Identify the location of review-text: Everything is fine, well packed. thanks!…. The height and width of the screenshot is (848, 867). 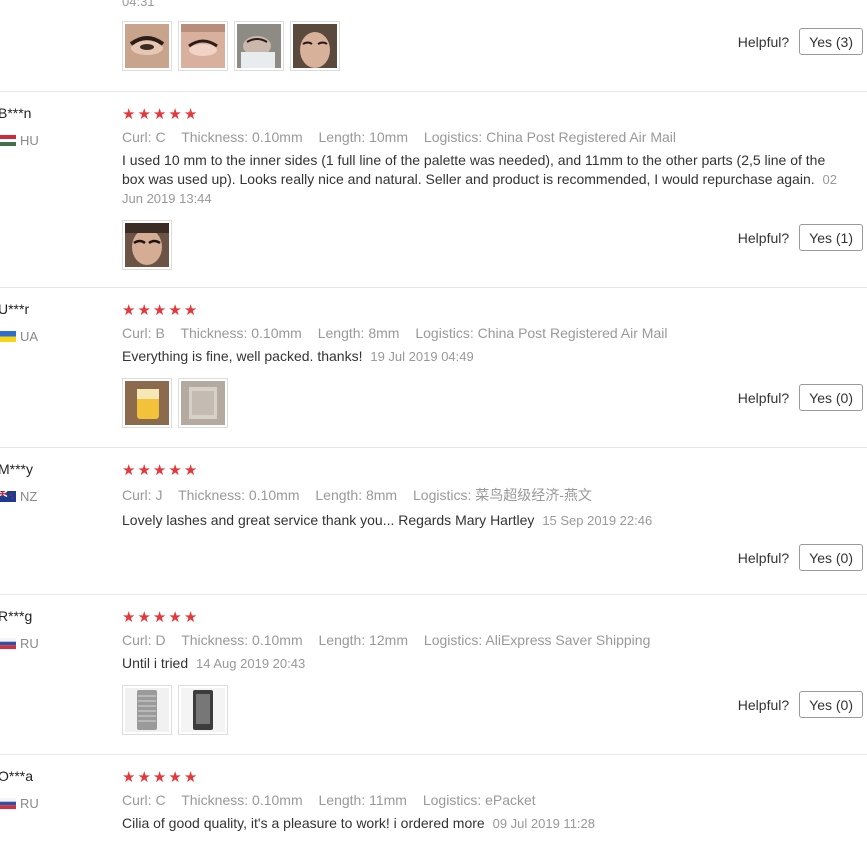
(484, 357).